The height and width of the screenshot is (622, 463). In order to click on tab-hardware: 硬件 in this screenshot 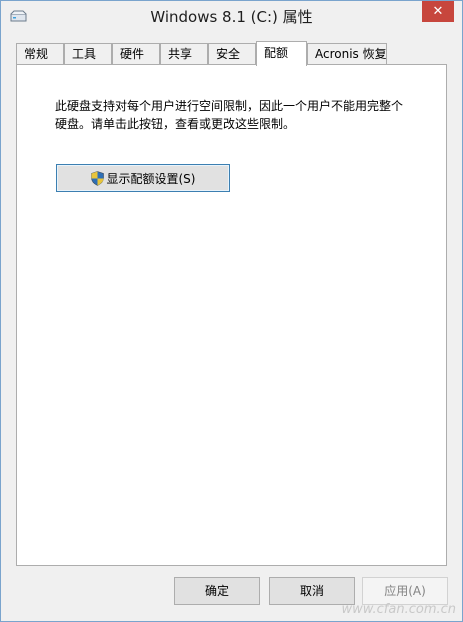, I will do `click(136, 54)`.